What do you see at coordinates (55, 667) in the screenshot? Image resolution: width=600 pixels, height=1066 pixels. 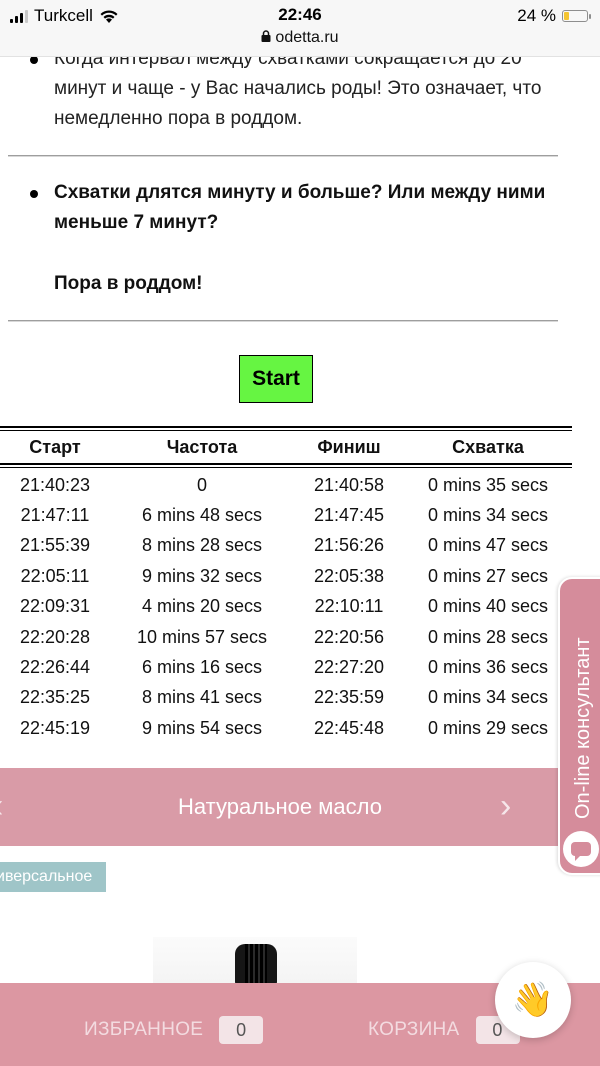 I see `cell-start: 22:26:44` at bounding box center [55, 667].